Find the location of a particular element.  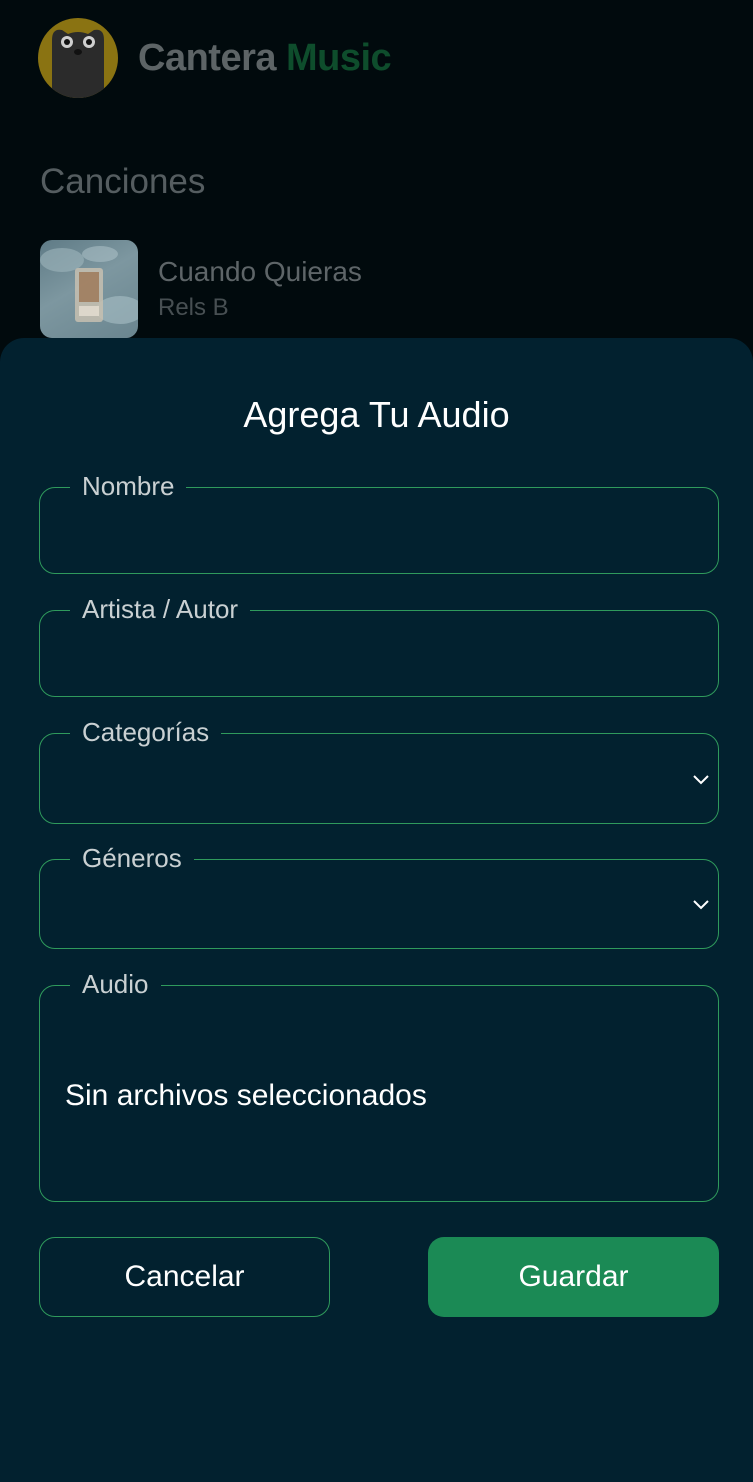

categories-select: Categorías is located at coordinates (379, 770).